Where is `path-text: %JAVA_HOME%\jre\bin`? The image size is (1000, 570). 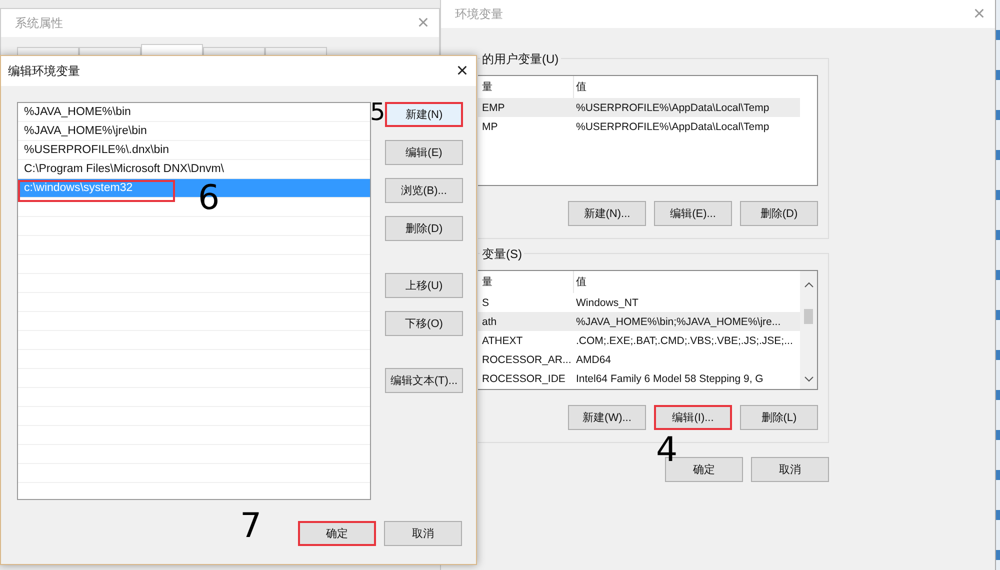
path-text: %JAVA_HOME%\jre\bin is located at coordinates (85, 131).